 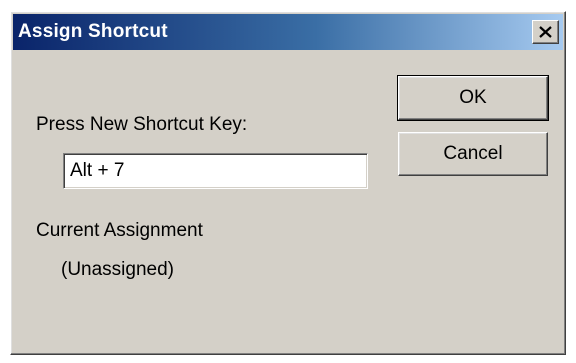 I want to click on ok-button: OK, so click(x=473, y=98).